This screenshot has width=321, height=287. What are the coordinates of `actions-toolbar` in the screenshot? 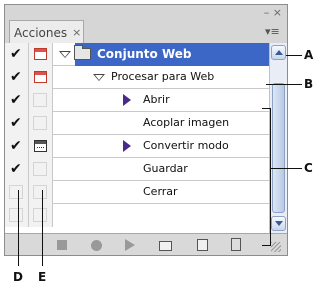 It's located at (146, 244).